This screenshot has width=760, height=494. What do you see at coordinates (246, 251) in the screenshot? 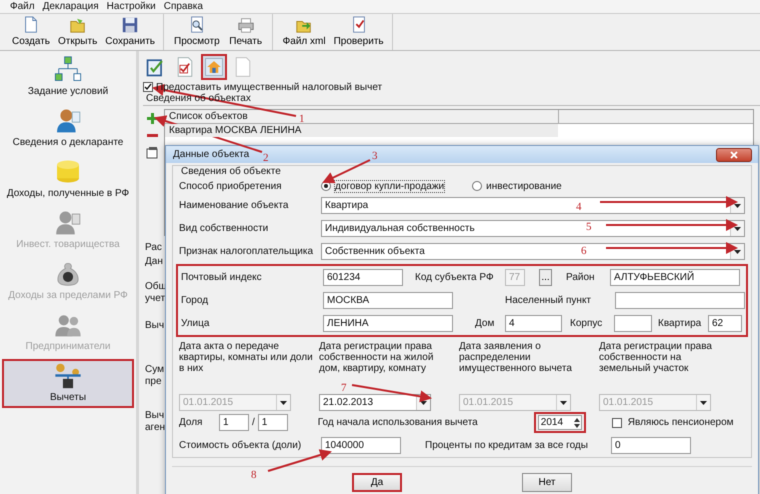
I see `field-label: Признак налогоплательщика` at bounding box center [246, 251].